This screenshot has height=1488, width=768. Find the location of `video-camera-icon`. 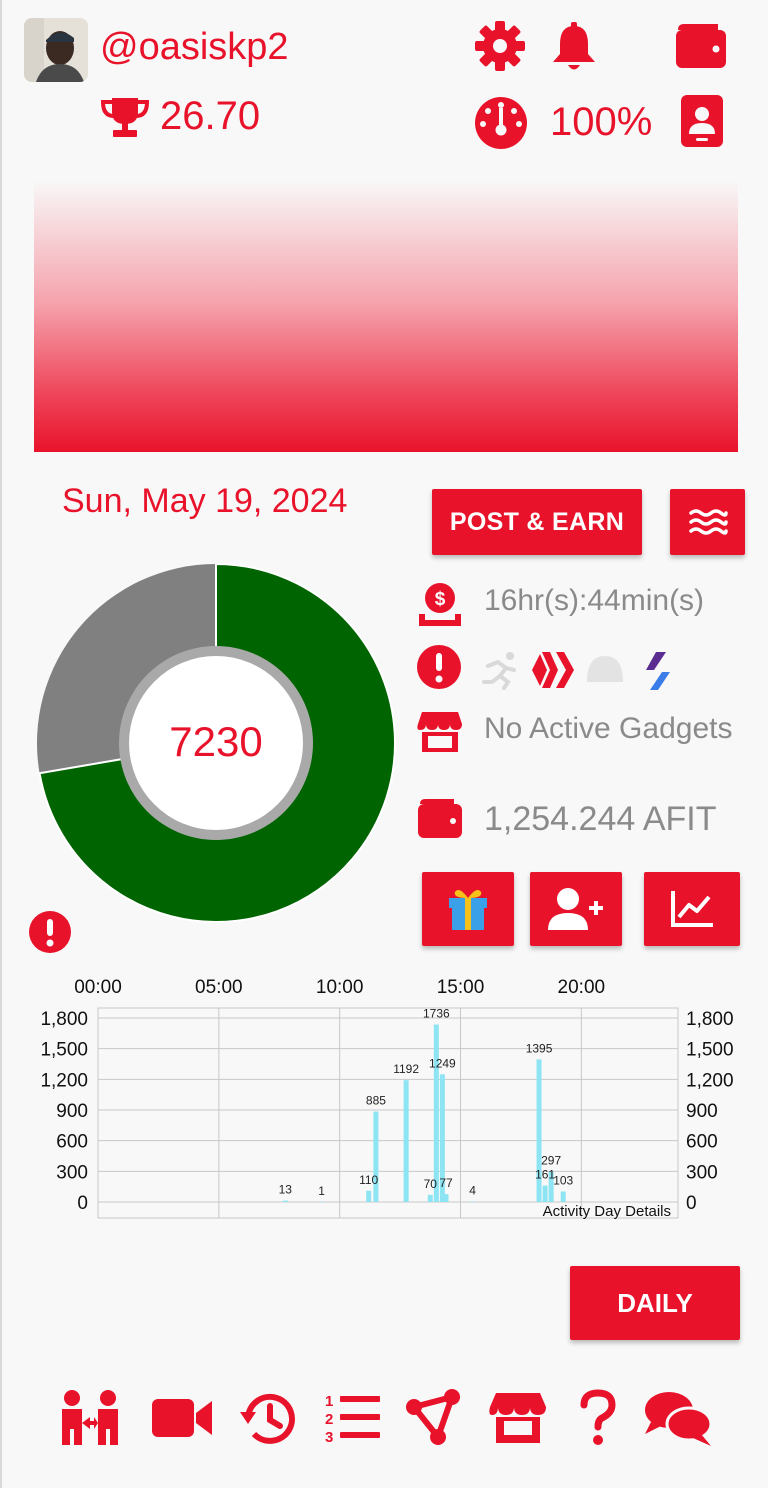

video-camera-icon is located at coordinates (182, 1418).